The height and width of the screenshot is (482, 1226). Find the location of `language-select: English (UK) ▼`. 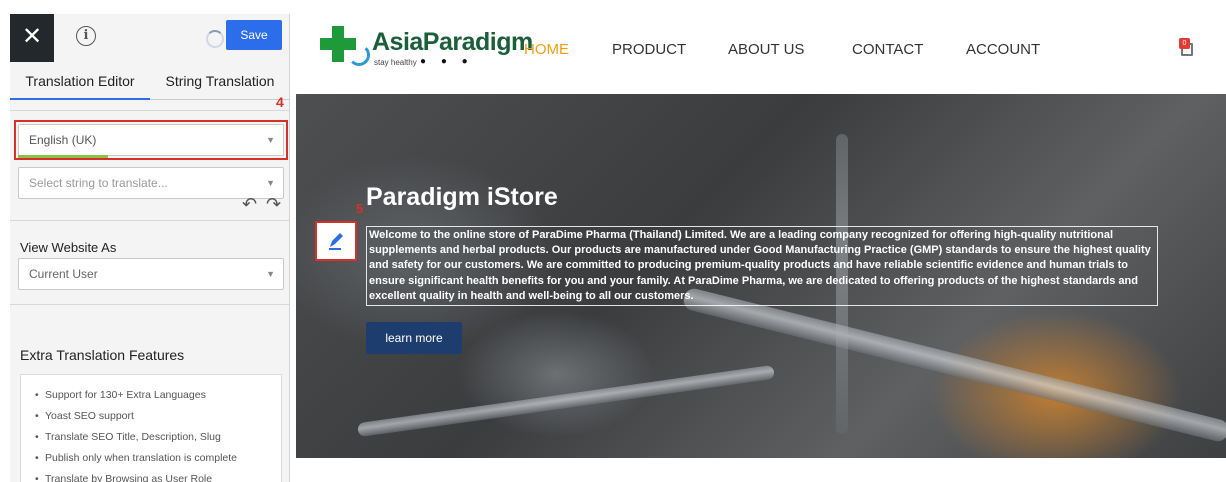

language-select: English (UK) ▼ is located at coordinates (151, 140).